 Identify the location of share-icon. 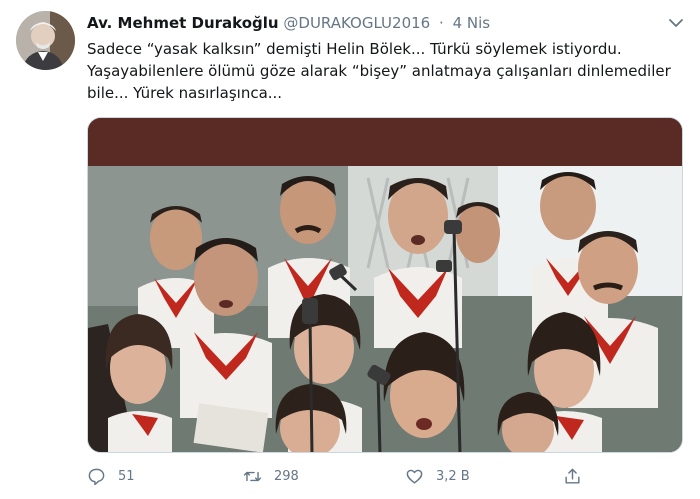
(572, 476).